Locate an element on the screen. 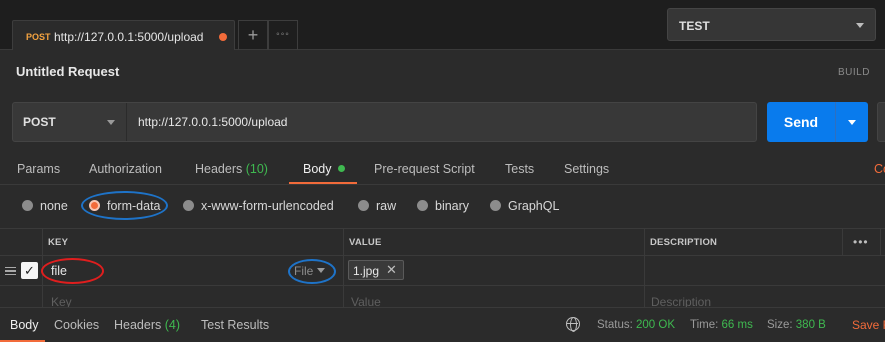 The width and height of the screenshot is (885, 342). radio-label: form-data is located at coordinates (134, 206).